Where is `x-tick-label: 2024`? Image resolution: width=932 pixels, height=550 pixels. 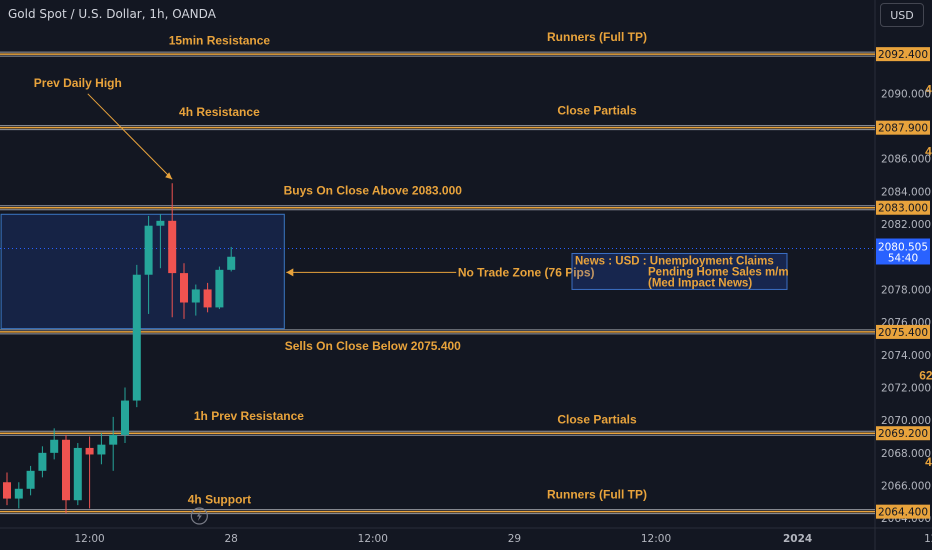
x-tick-label: 2024 is located at coordinates (797, 539).